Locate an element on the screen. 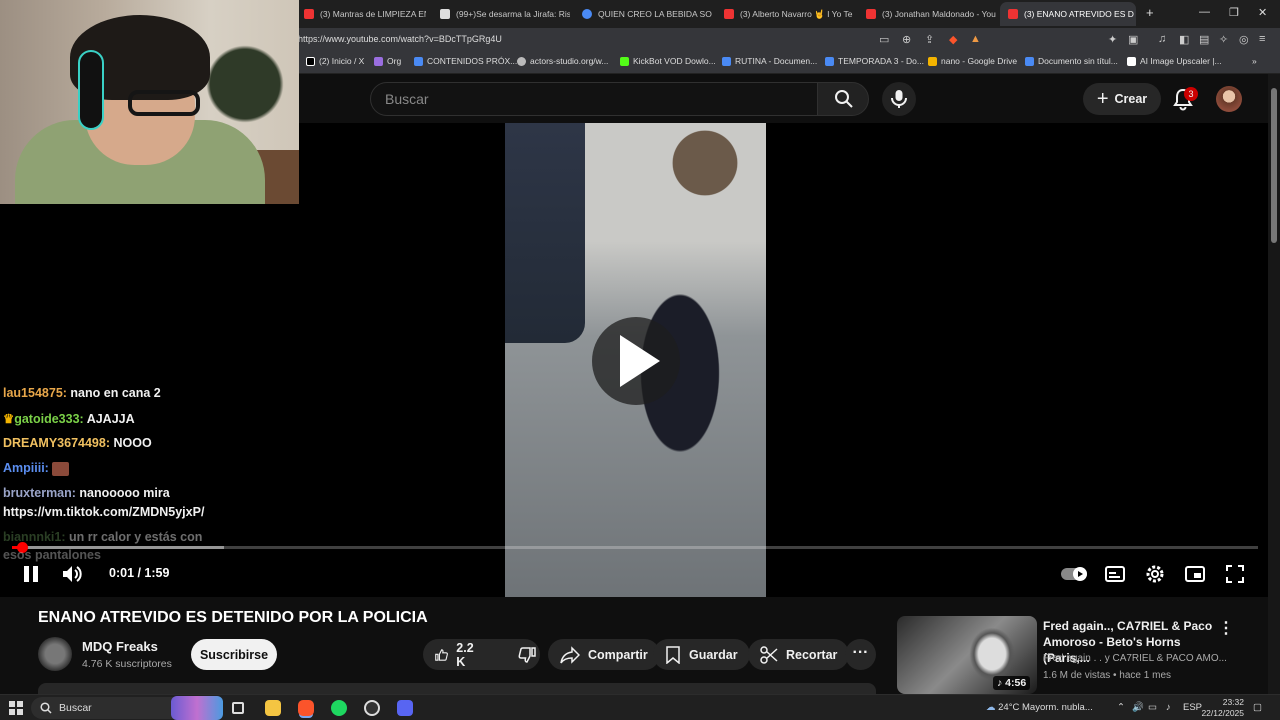  chat-message: ♛gatoide333: AJAJJA is located at coordinates (69, 419).